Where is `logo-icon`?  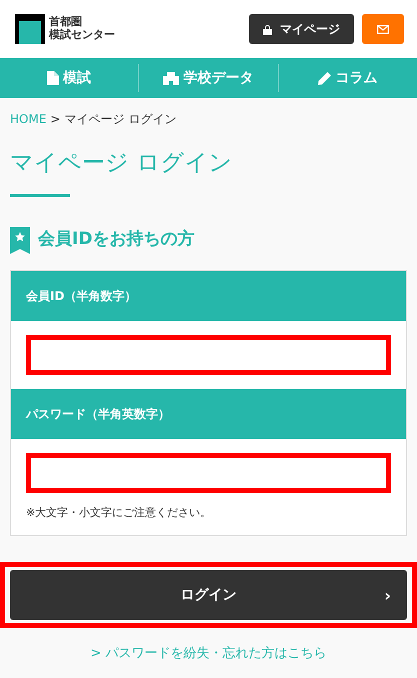
logo-icon is located at coordinates (30, 29).